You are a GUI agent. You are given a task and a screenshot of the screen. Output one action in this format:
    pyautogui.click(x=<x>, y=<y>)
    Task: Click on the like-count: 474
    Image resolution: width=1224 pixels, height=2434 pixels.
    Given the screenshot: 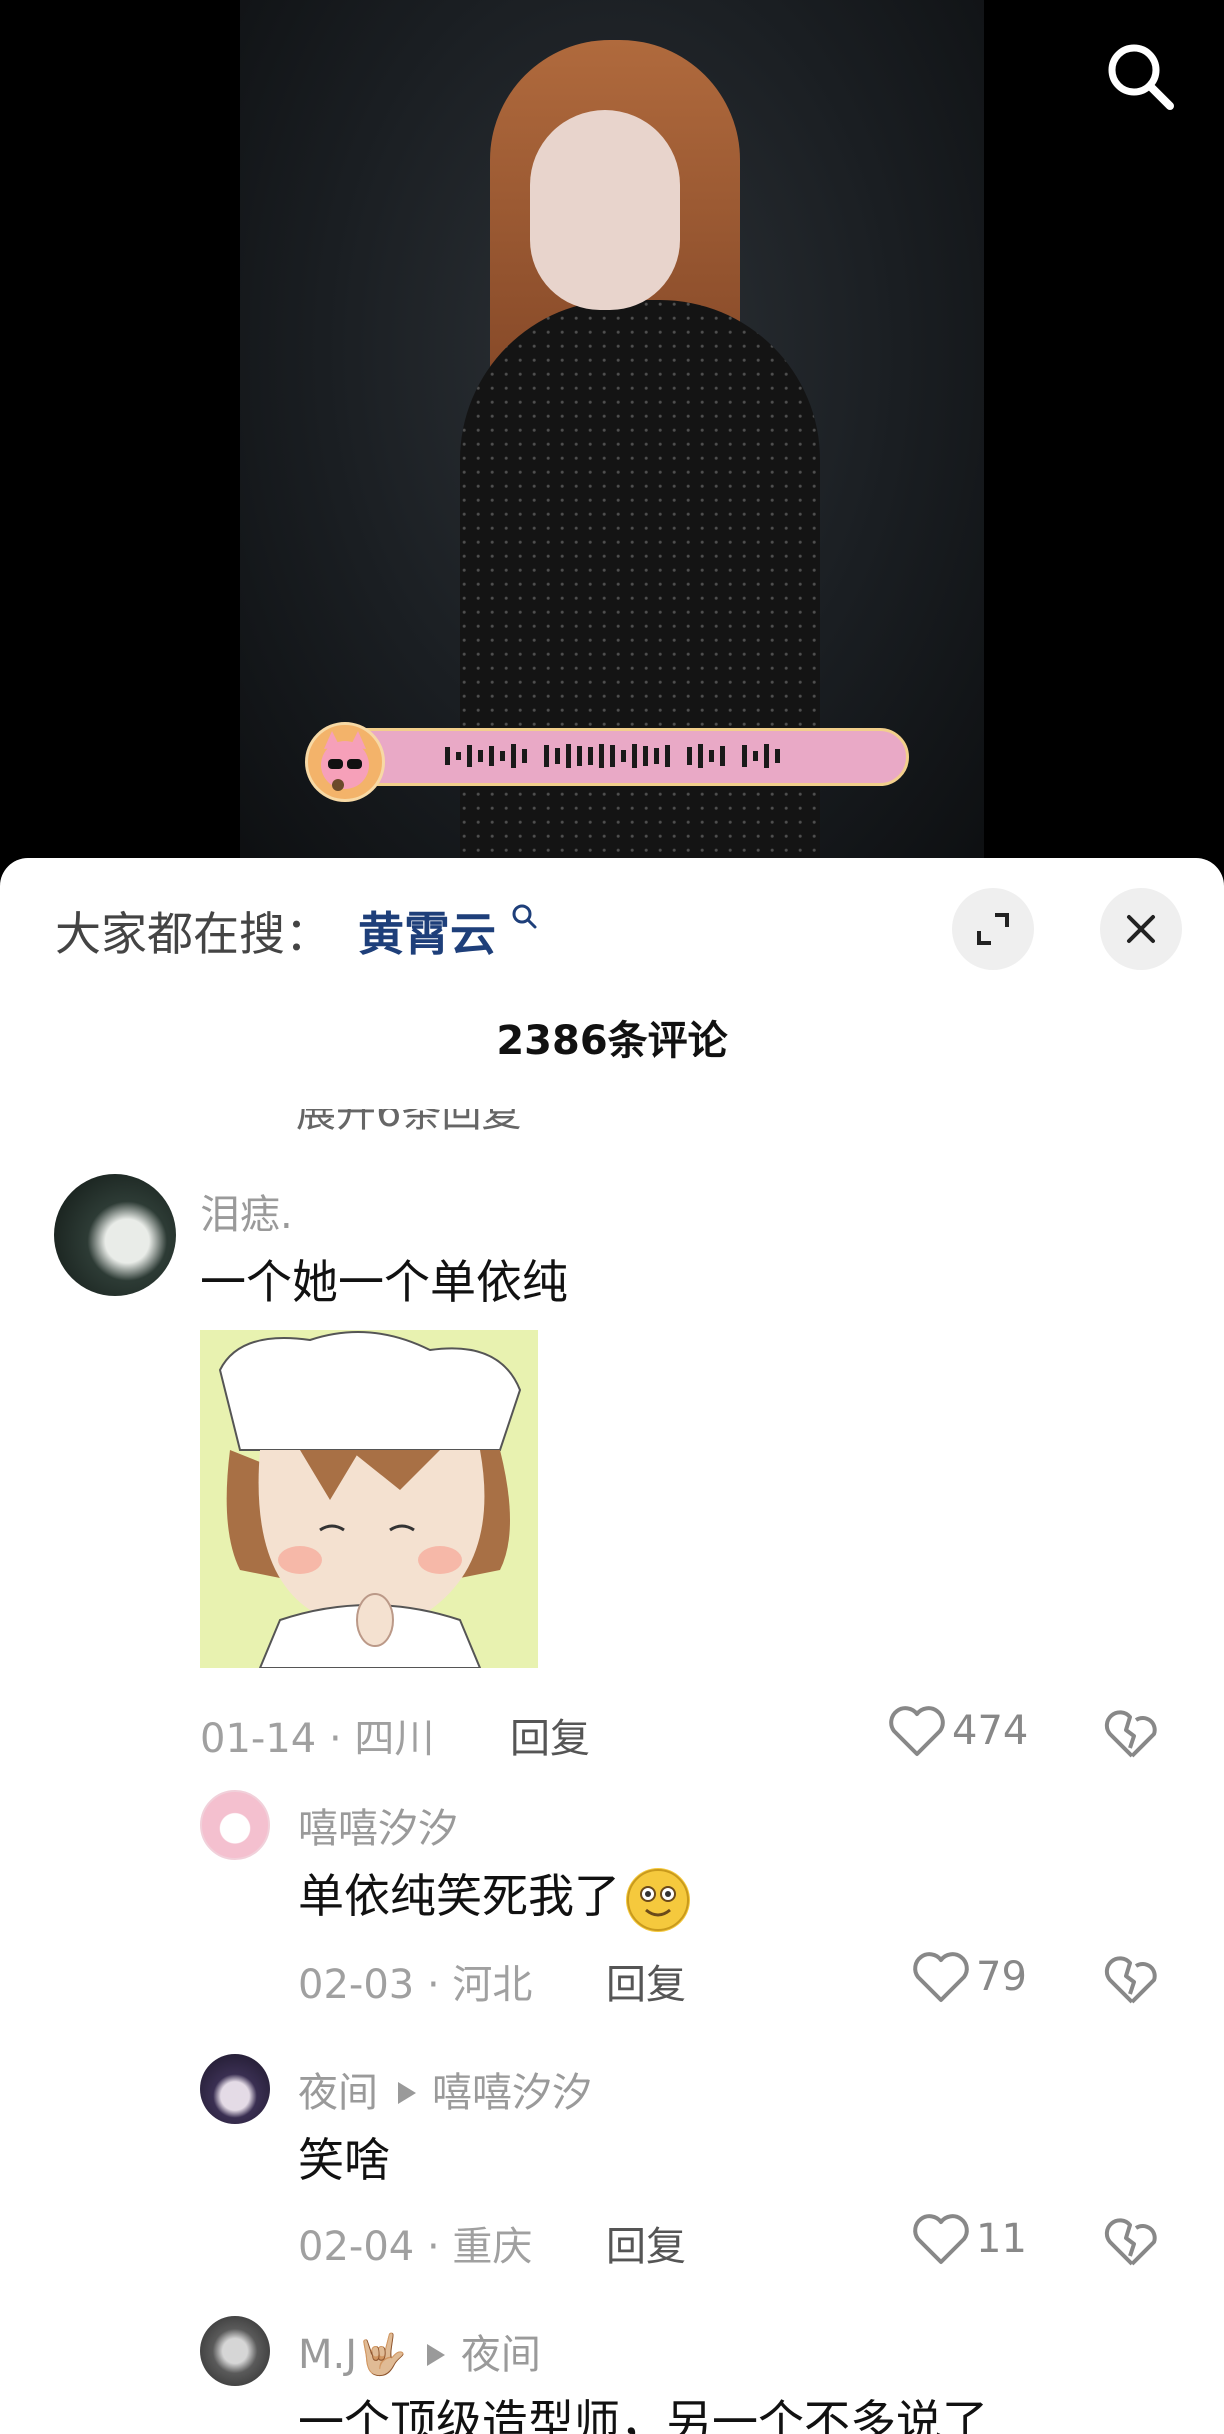 What is the action you would take?
    pyautogui.click(x=990, y=1731)
    